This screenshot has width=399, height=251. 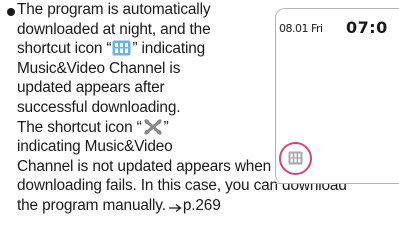 What do you see at coordinates (367, 27) in the screenshot?
I see `standby-time: 07:0` at bounding box center [367, 27].